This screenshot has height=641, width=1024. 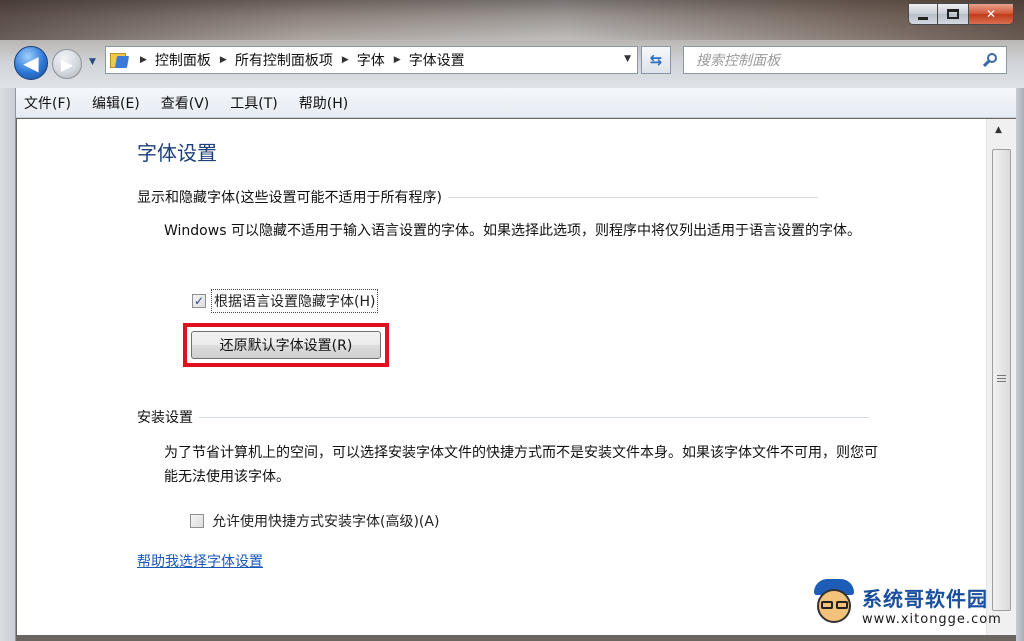 I want to click on watermark-title: 系统哥软件园, so click(x=925, y=599).